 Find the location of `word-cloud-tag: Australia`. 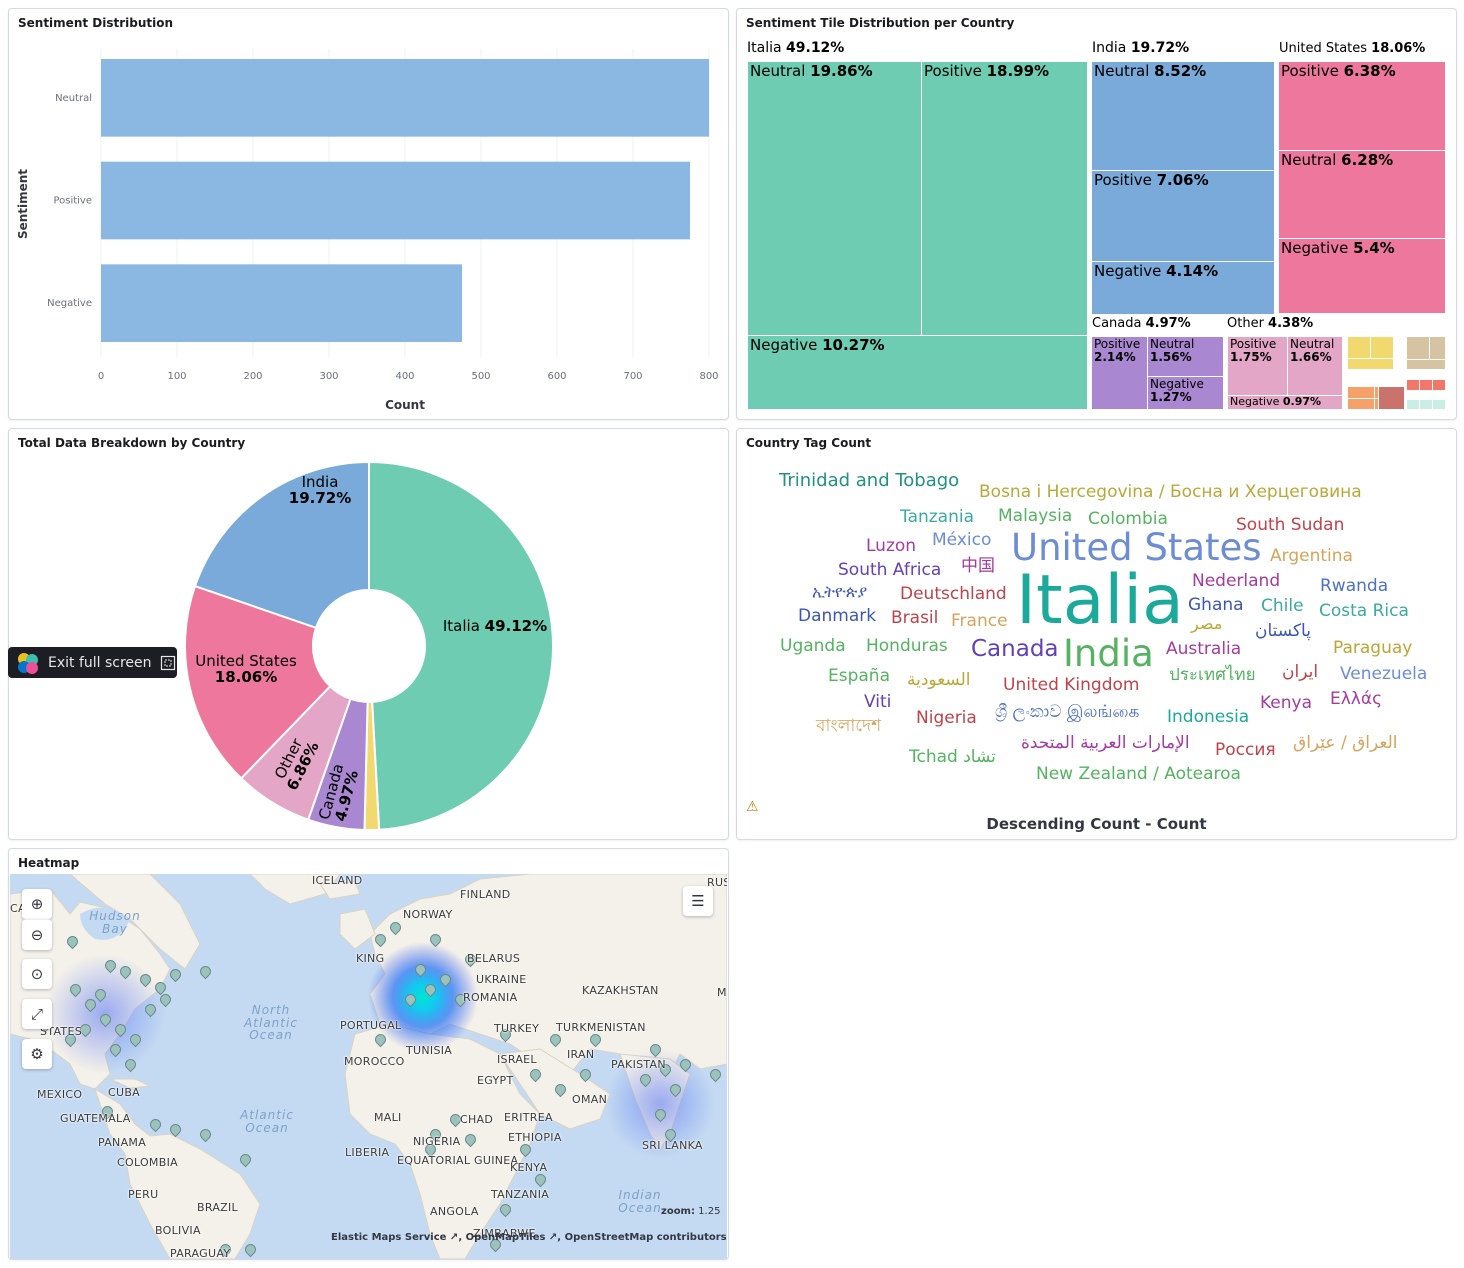

word-cloud-tag: Australia is located at coordinates (1203, 649).